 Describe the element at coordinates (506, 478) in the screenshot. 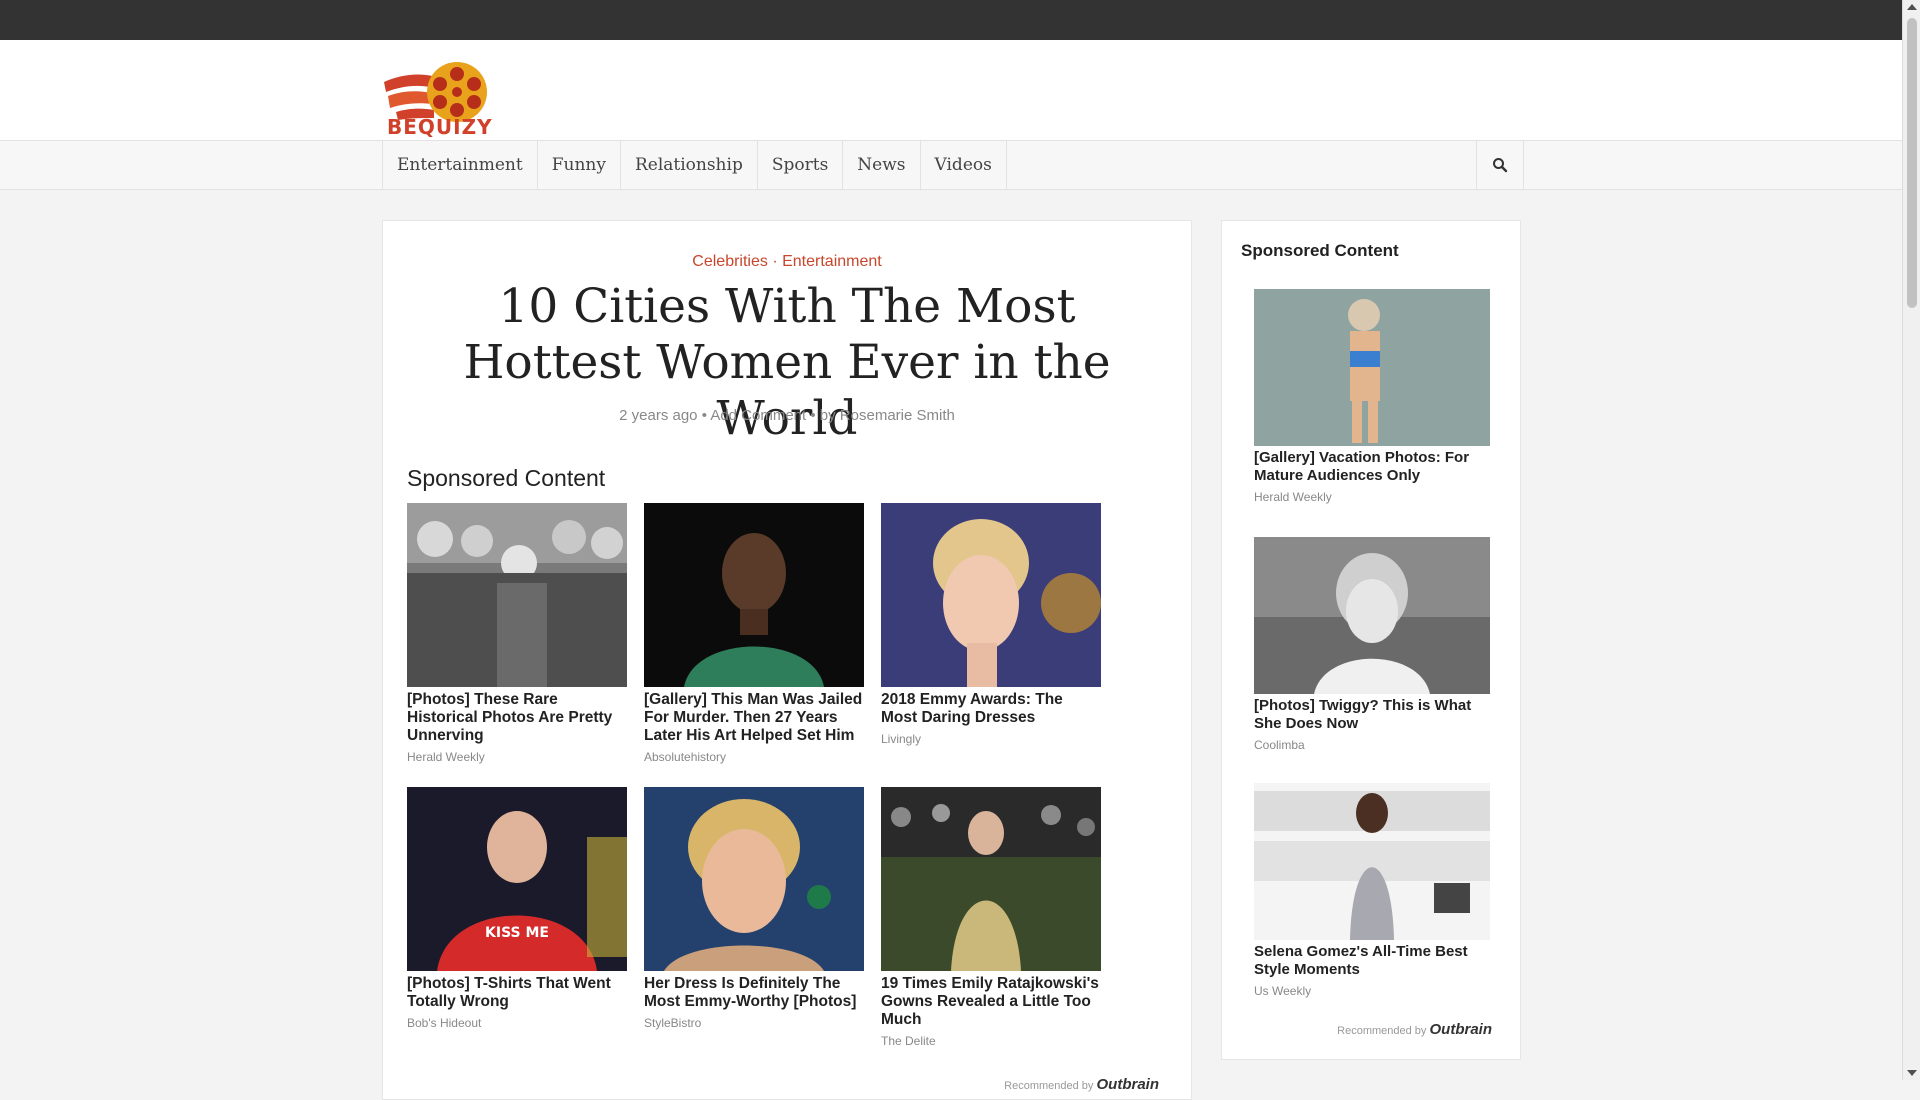

I see `sponsored-heading: Sponsored Content` at that location.